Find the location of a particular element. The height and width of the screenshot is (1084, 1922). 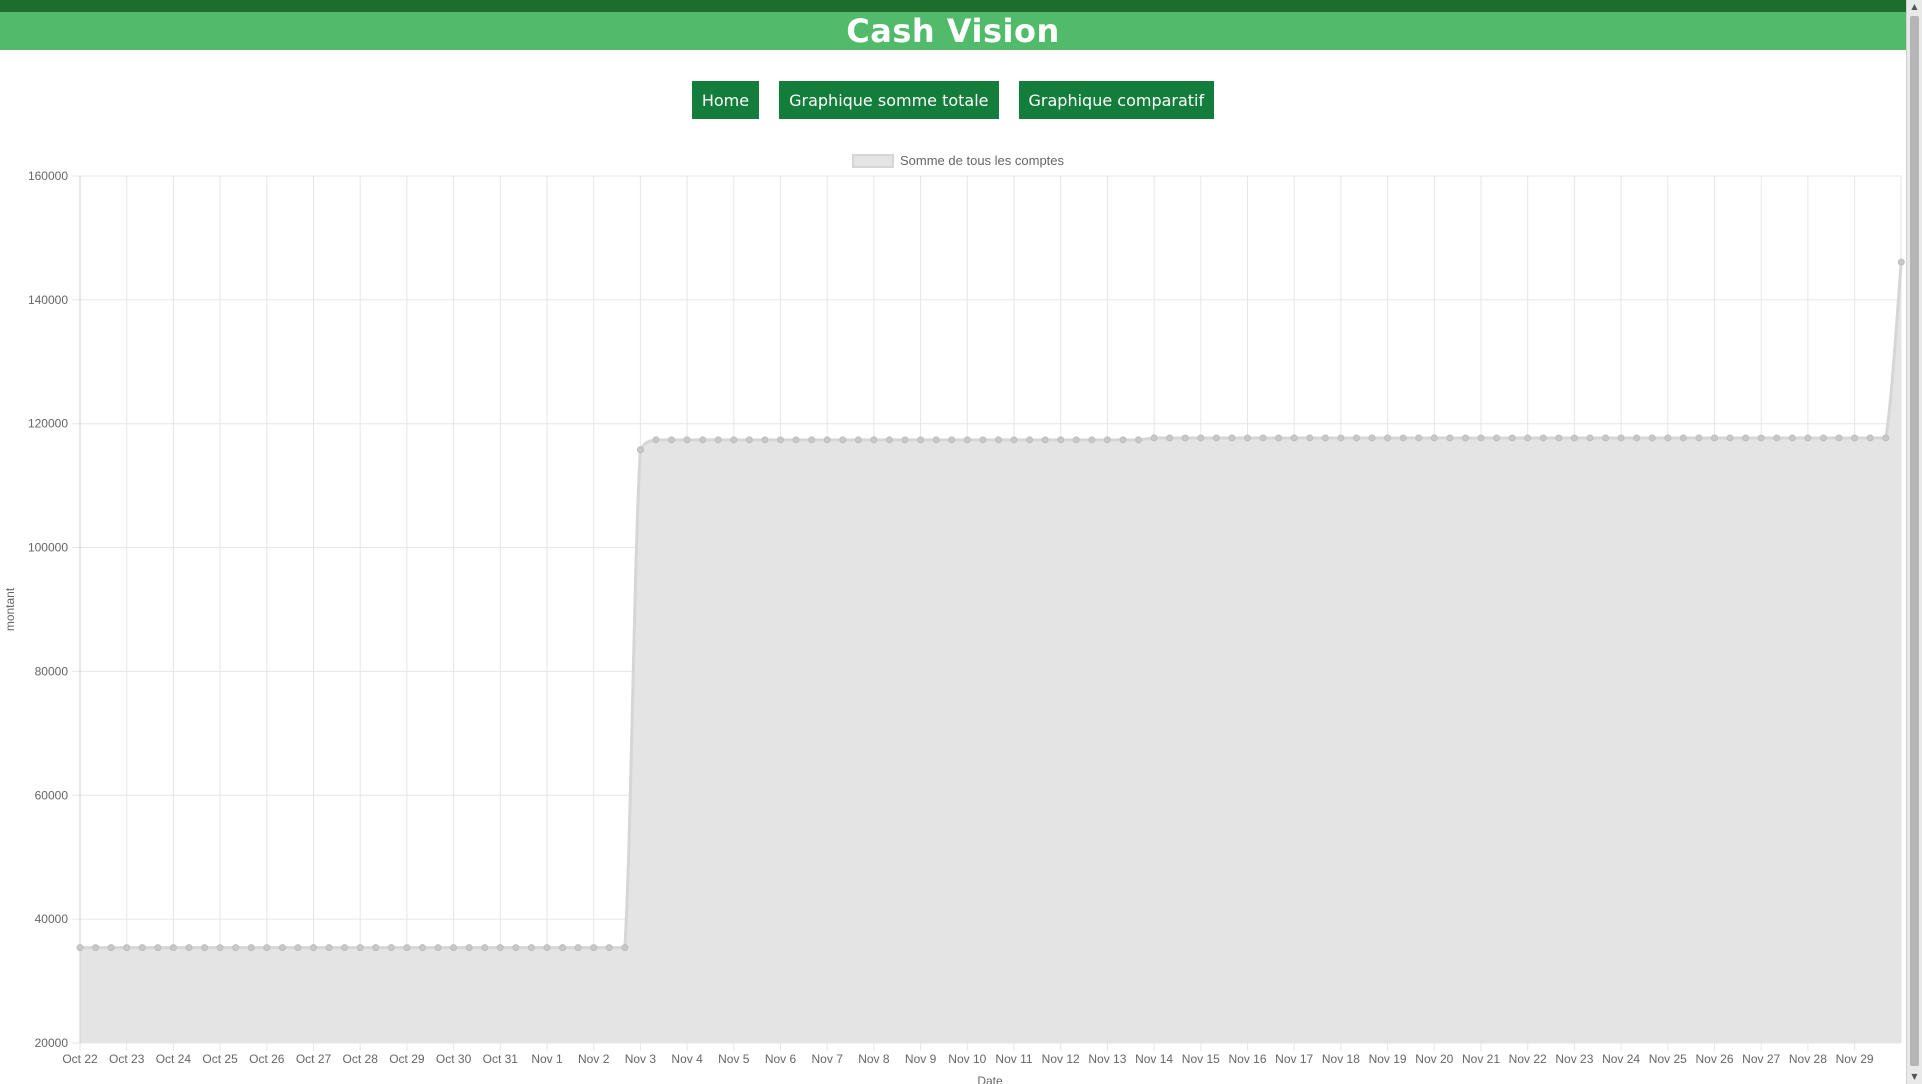

total-chart-button: Graphique somme totale is located at coordinates (889, 100).